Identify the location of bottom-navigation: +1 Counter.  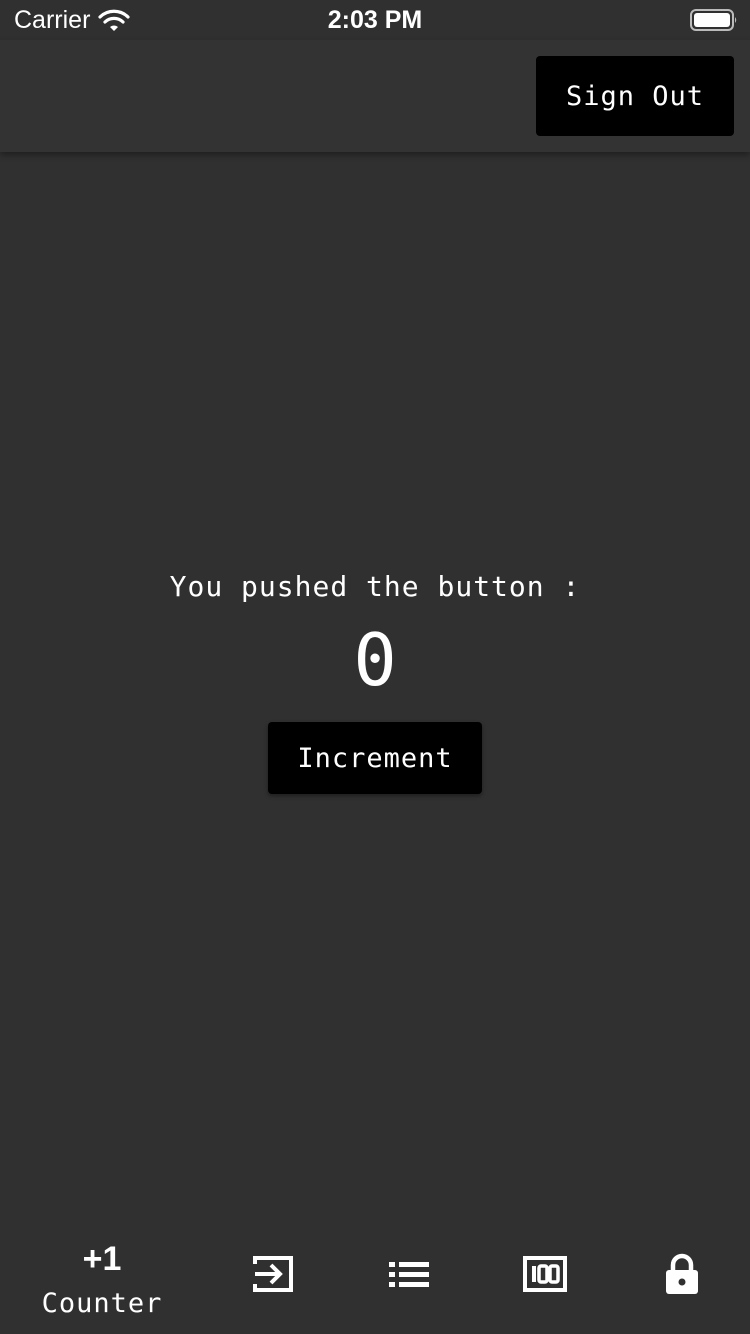
(375, 1280).